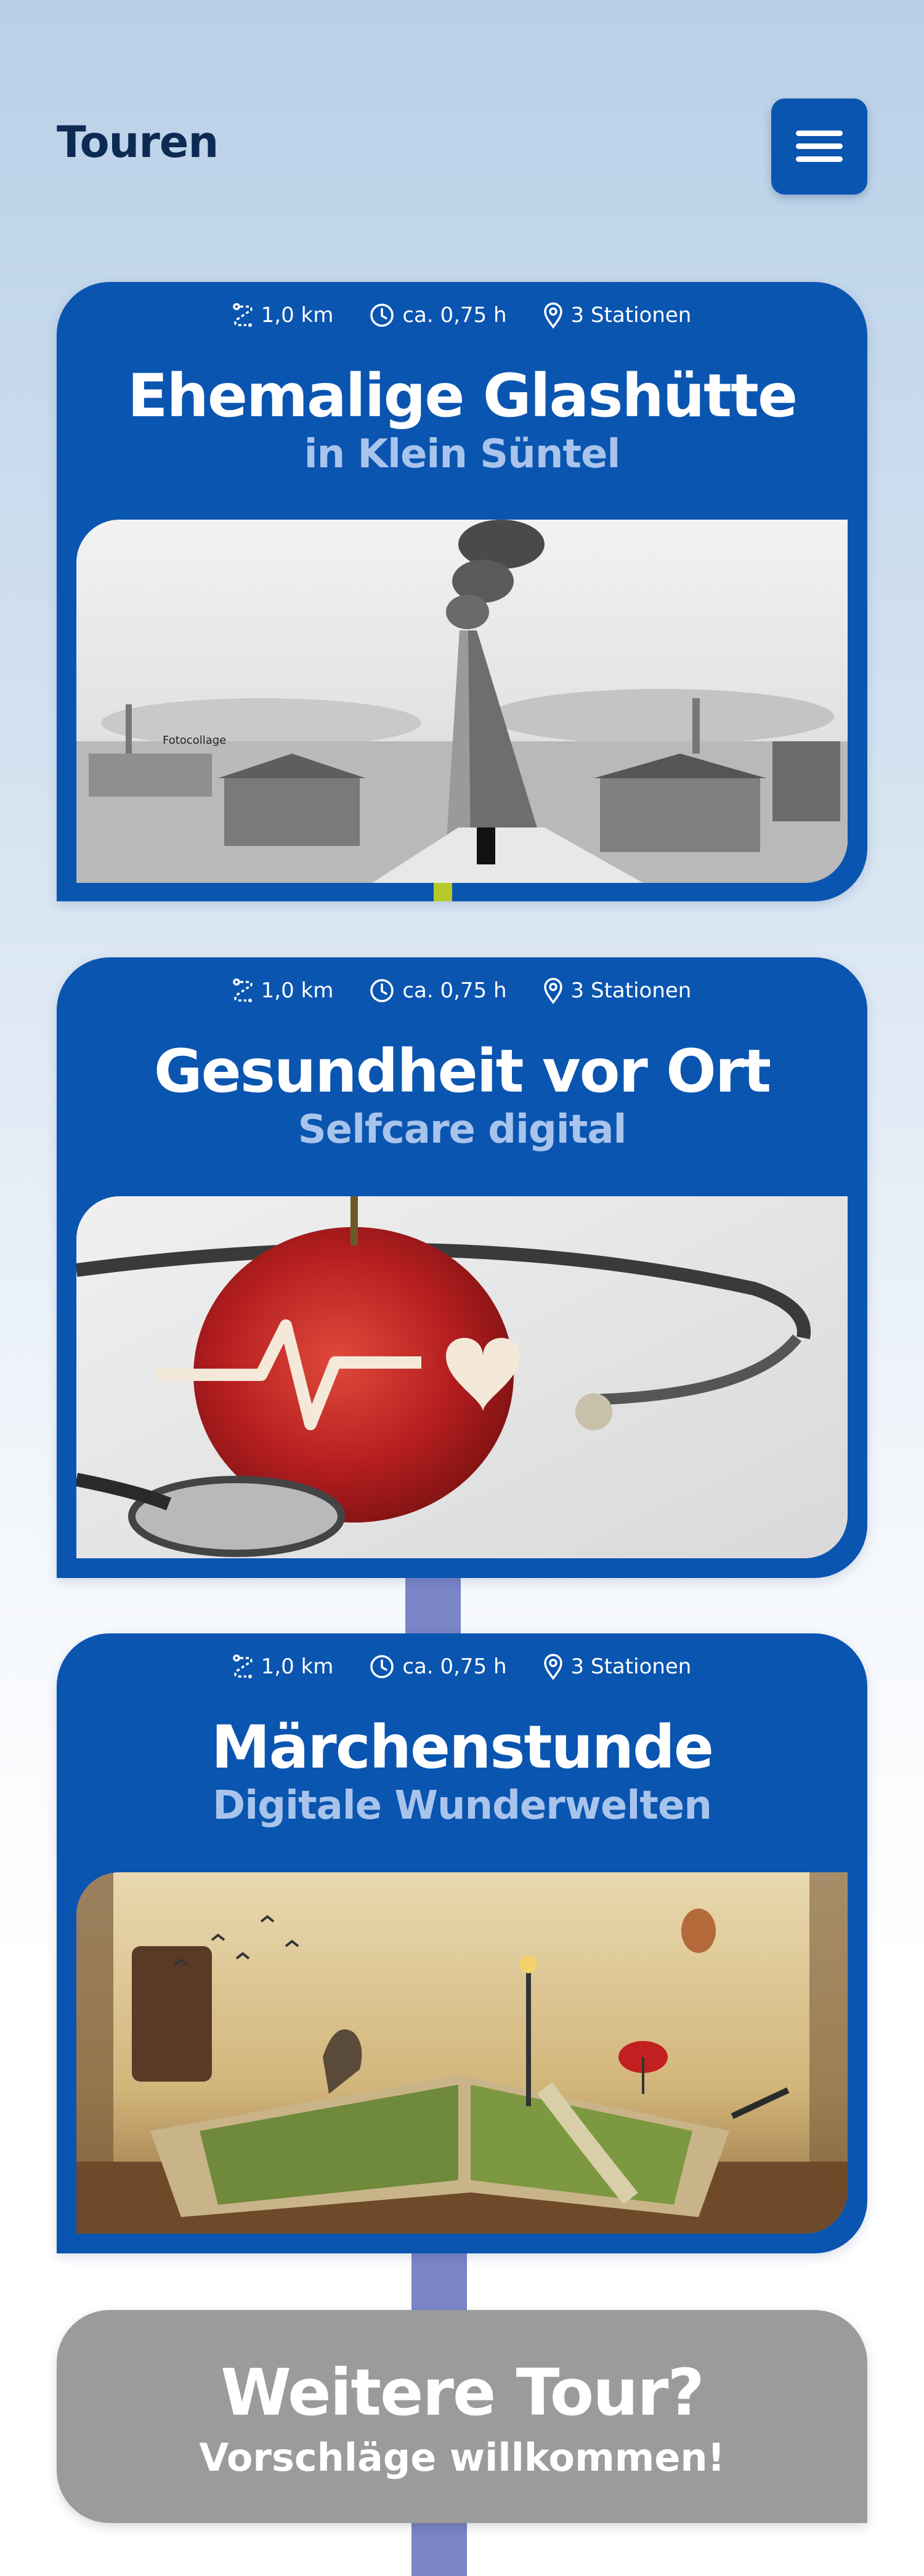 The image size is (924, 2576). What do you see at coordinates (462, 1806) in the screenshot?
I see `tour-subtitle: Digitale Wunderwelten` at bounding box center [462, 1806].